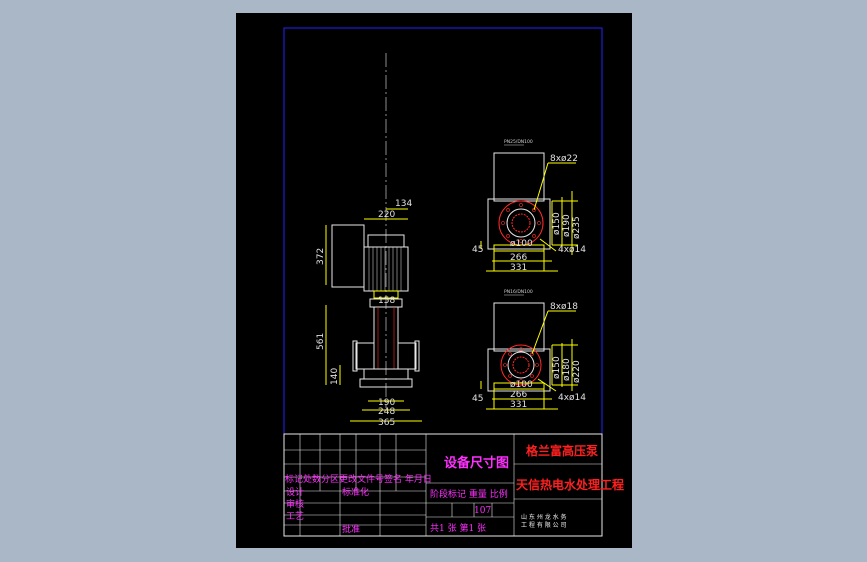 Image resolution: width=867 pixels, height=562 pixels. I want to click on dim-372: 372, so click(321, 256).